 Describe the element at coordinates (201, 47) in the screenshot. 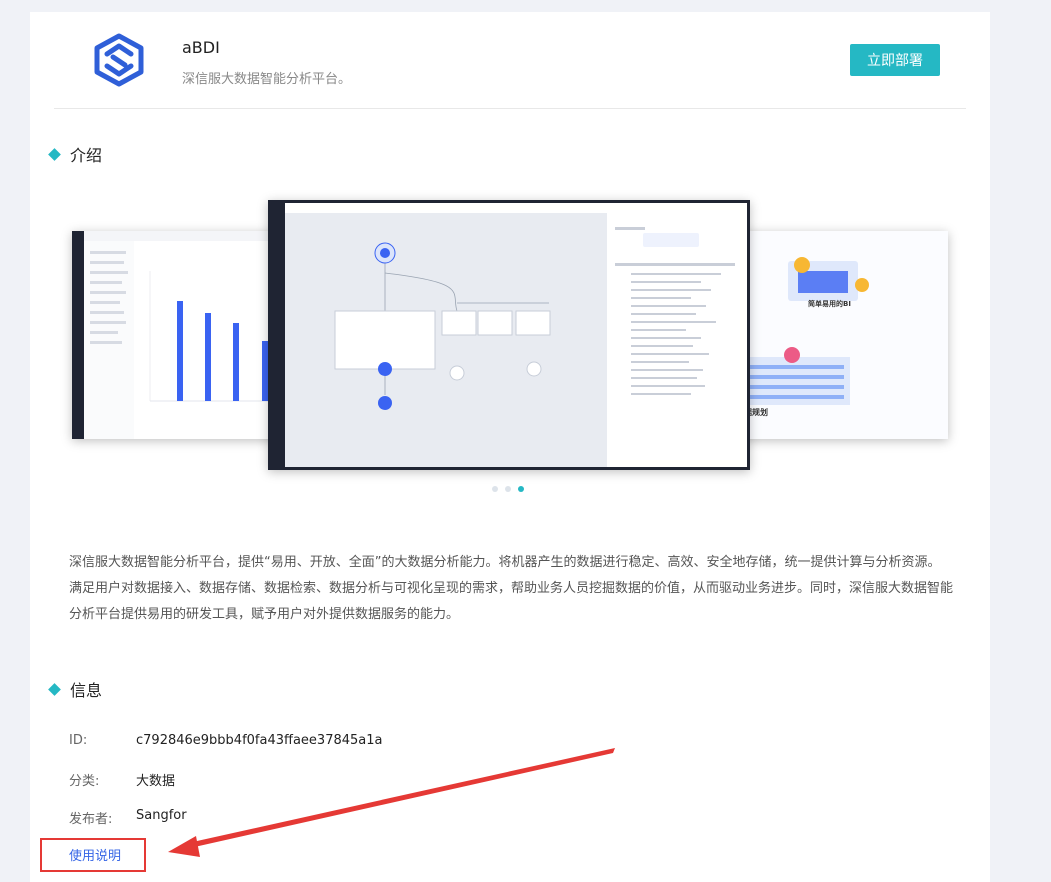

I see `app-name: aBDI` at that location.